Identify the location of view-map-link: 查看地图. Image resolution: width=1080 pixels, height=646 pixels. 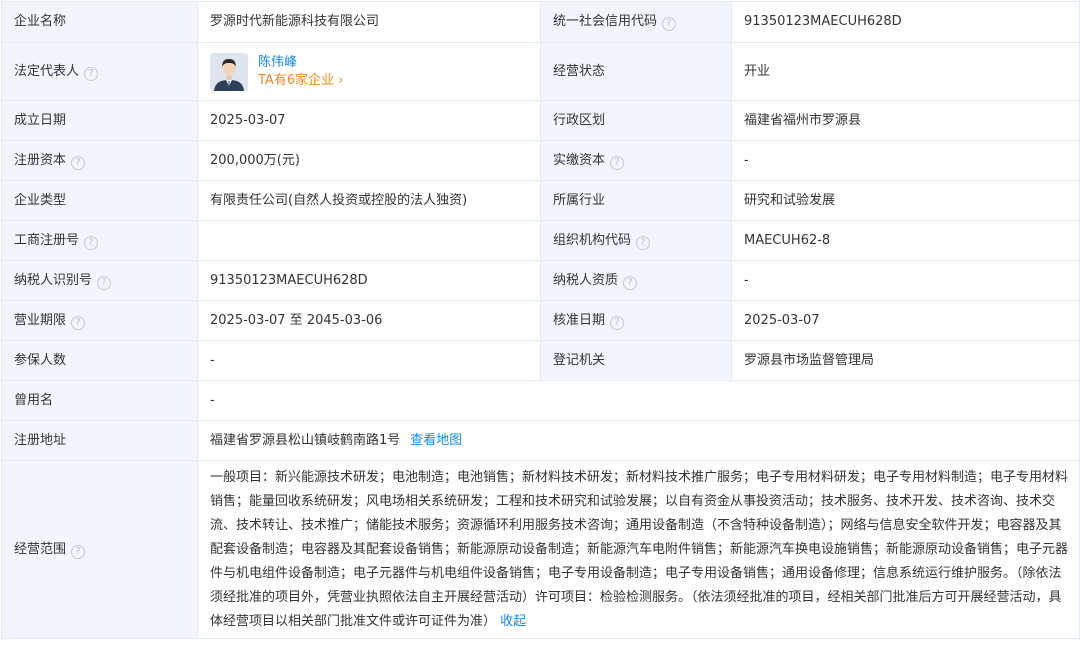
(436, 440).